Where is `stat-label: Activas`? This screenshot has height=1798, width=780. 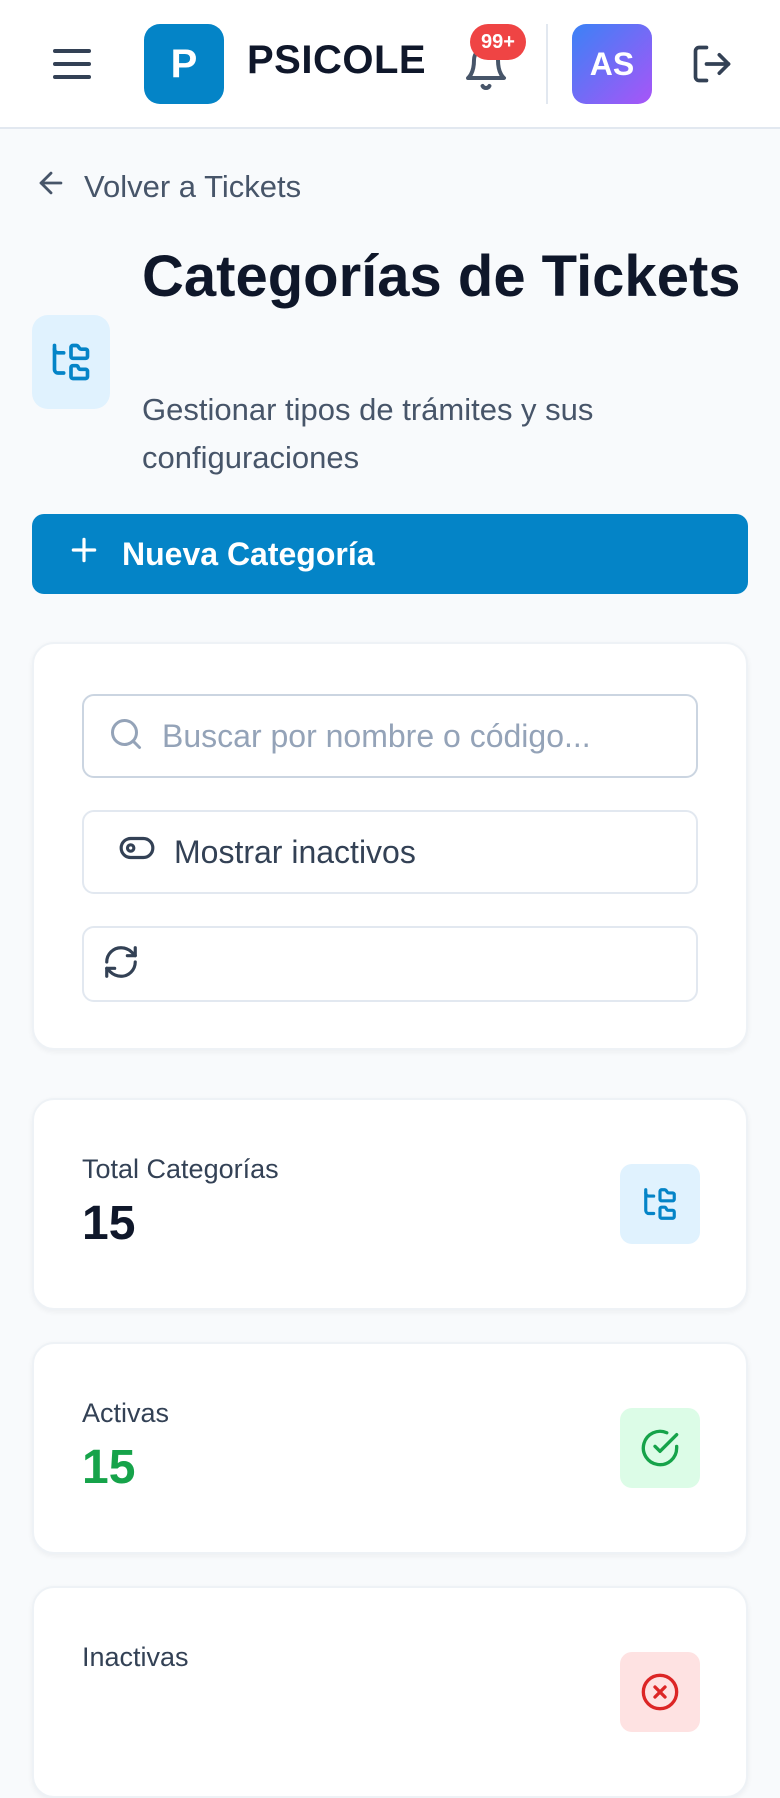 stat-label: Activas is located at coordinates (126, 1413).